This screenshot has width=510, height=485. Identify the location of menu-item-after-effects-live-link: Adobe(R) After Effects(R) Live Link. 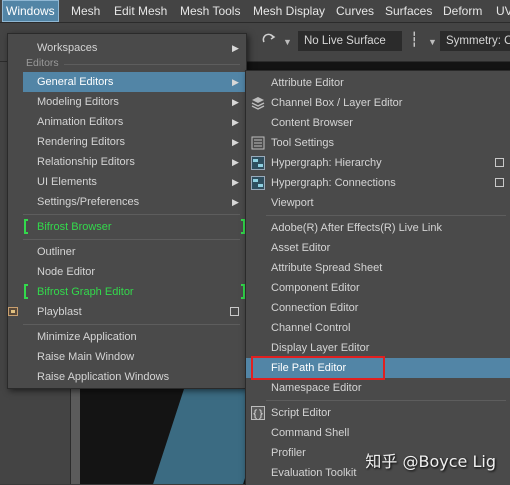
(378, 228).